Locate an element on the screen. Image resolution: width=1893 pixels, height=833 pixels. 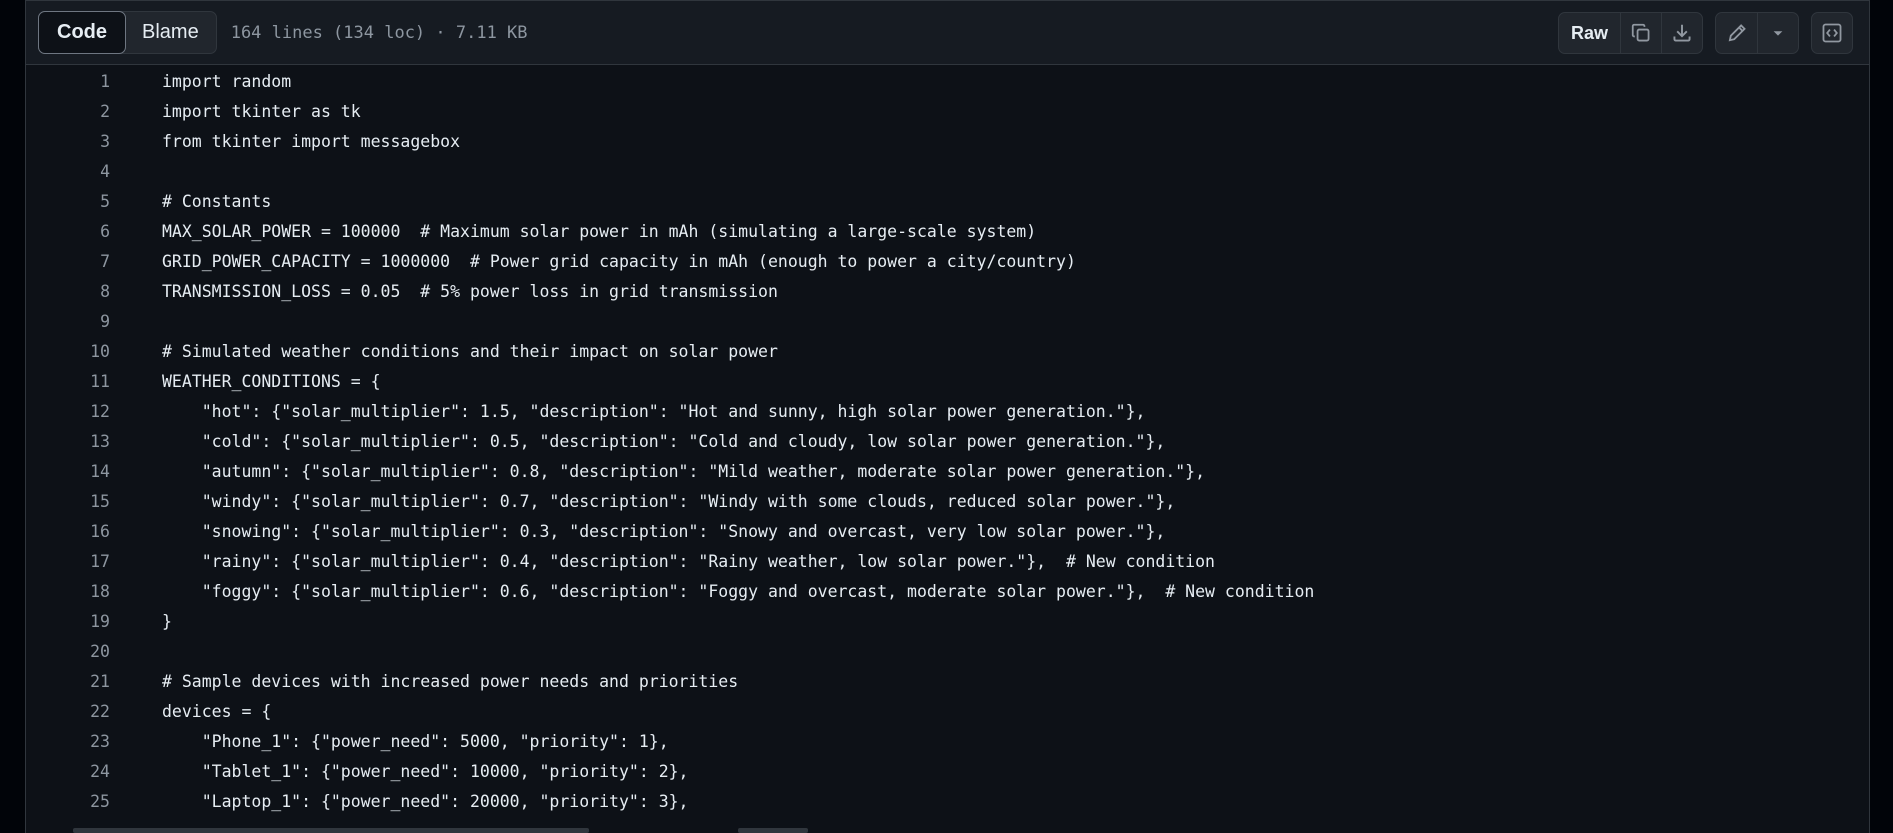
line-number: 5 is located at coordinates (68, 201).